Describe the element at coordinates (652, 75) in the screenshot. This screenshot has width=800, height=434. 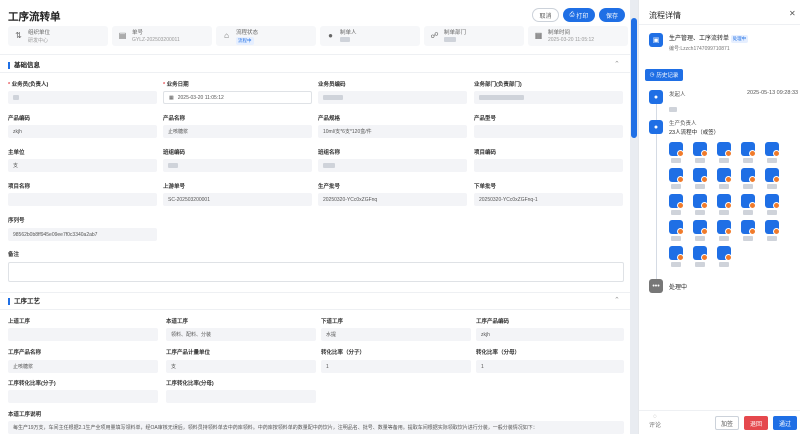
I see `history-icon: ◷` at that location.